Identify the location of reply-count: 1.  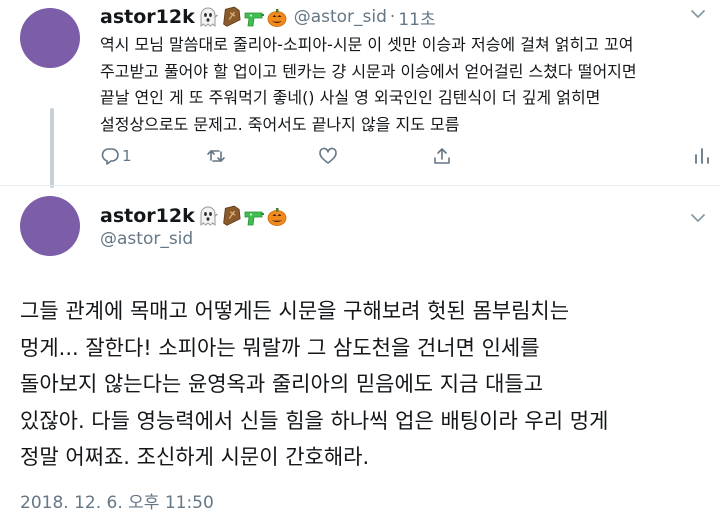
(127, 156).